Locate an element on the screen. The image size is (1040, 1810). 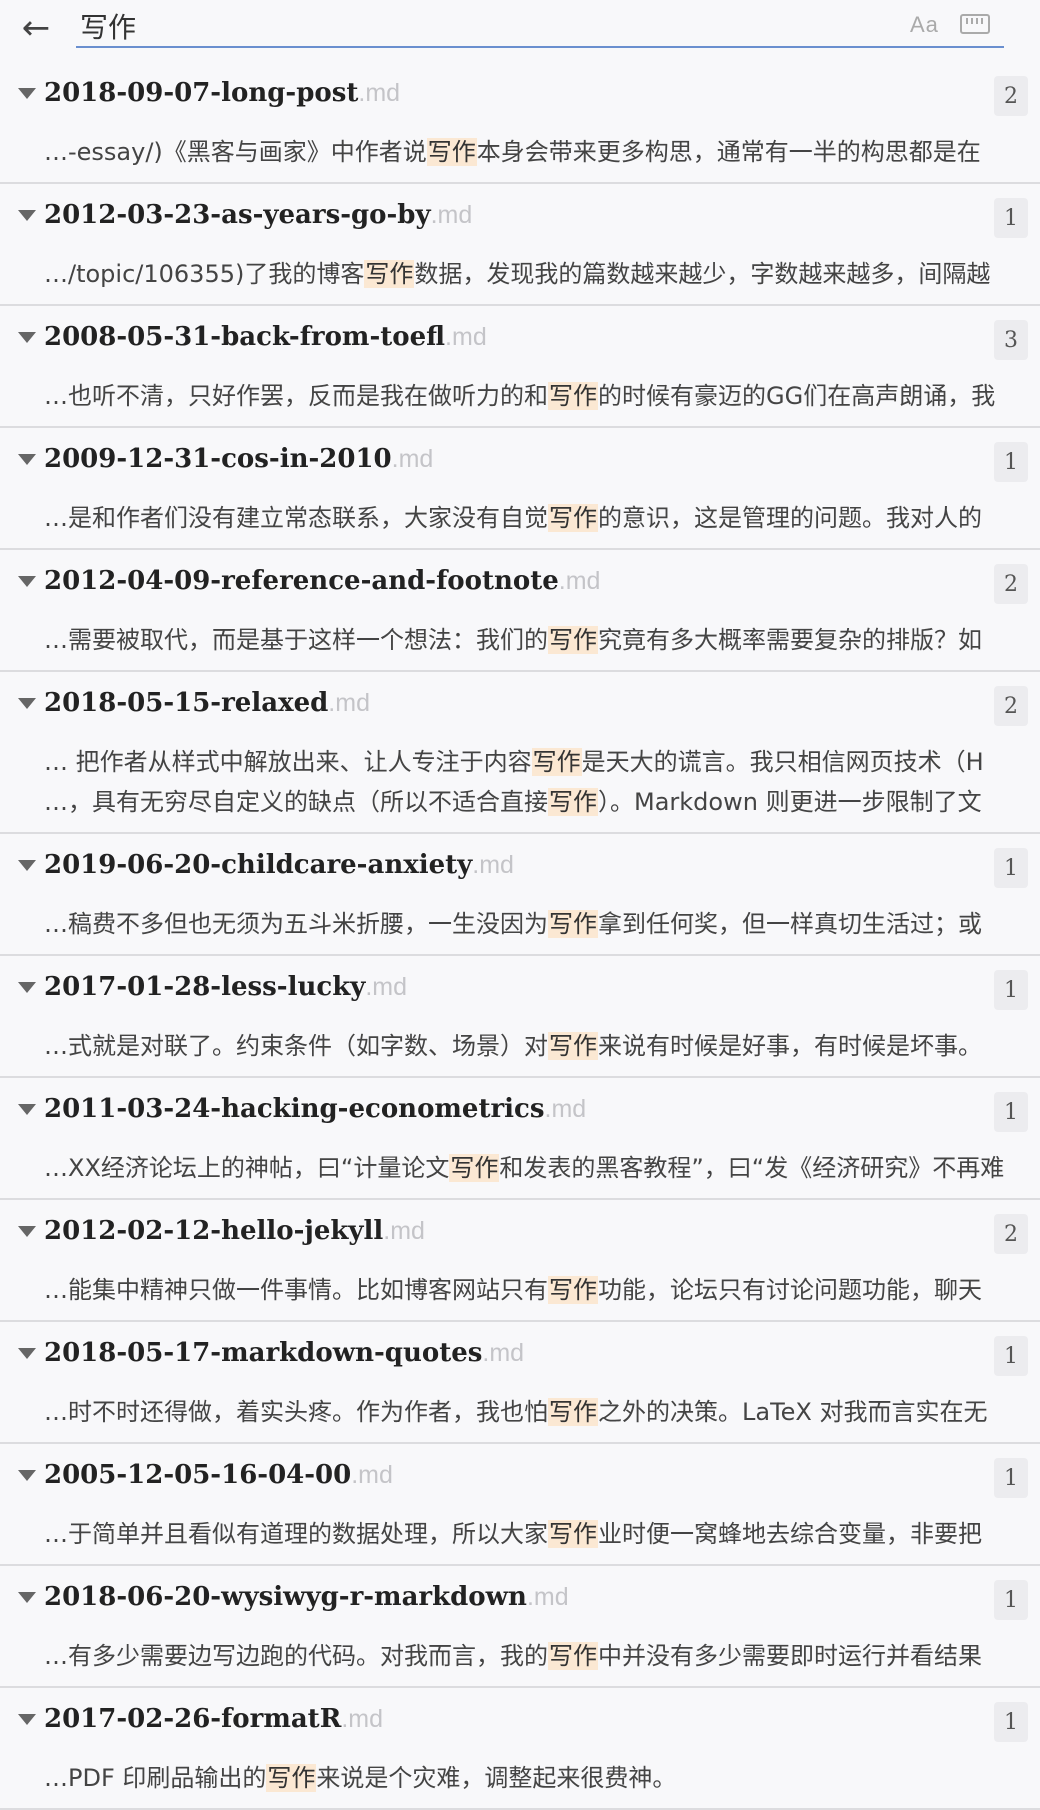
match-snippet: …式就是对联了。约束条件（如字数、场景）对写作来说有时候是好事，有时候是坏事。 is located at coordinates (542, 1046).